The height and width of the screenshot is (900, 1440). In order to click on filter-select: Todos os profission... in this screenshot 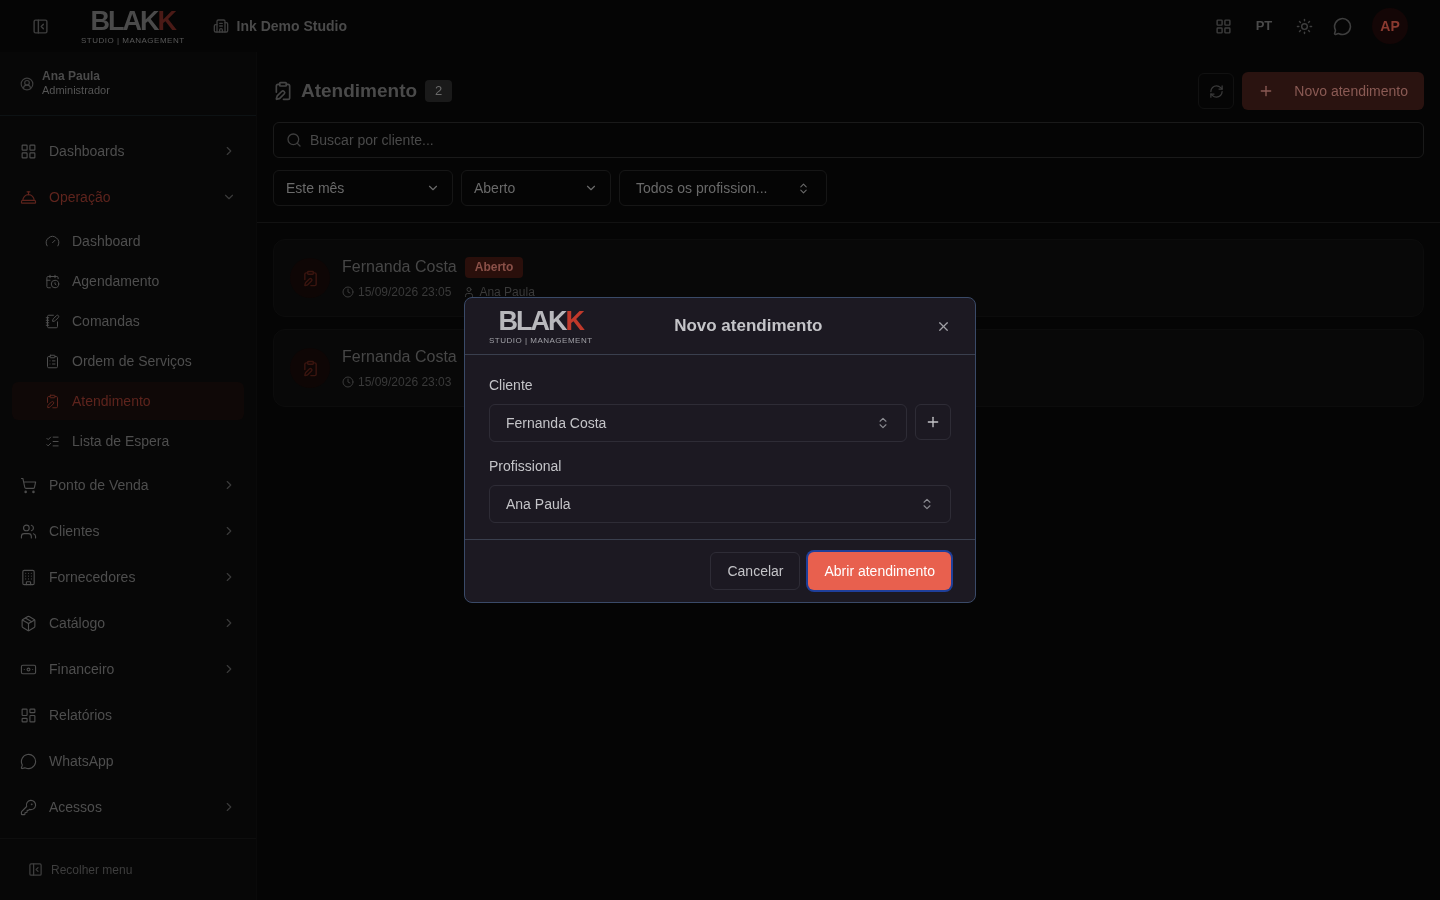, I will do `click(723, 188)`.